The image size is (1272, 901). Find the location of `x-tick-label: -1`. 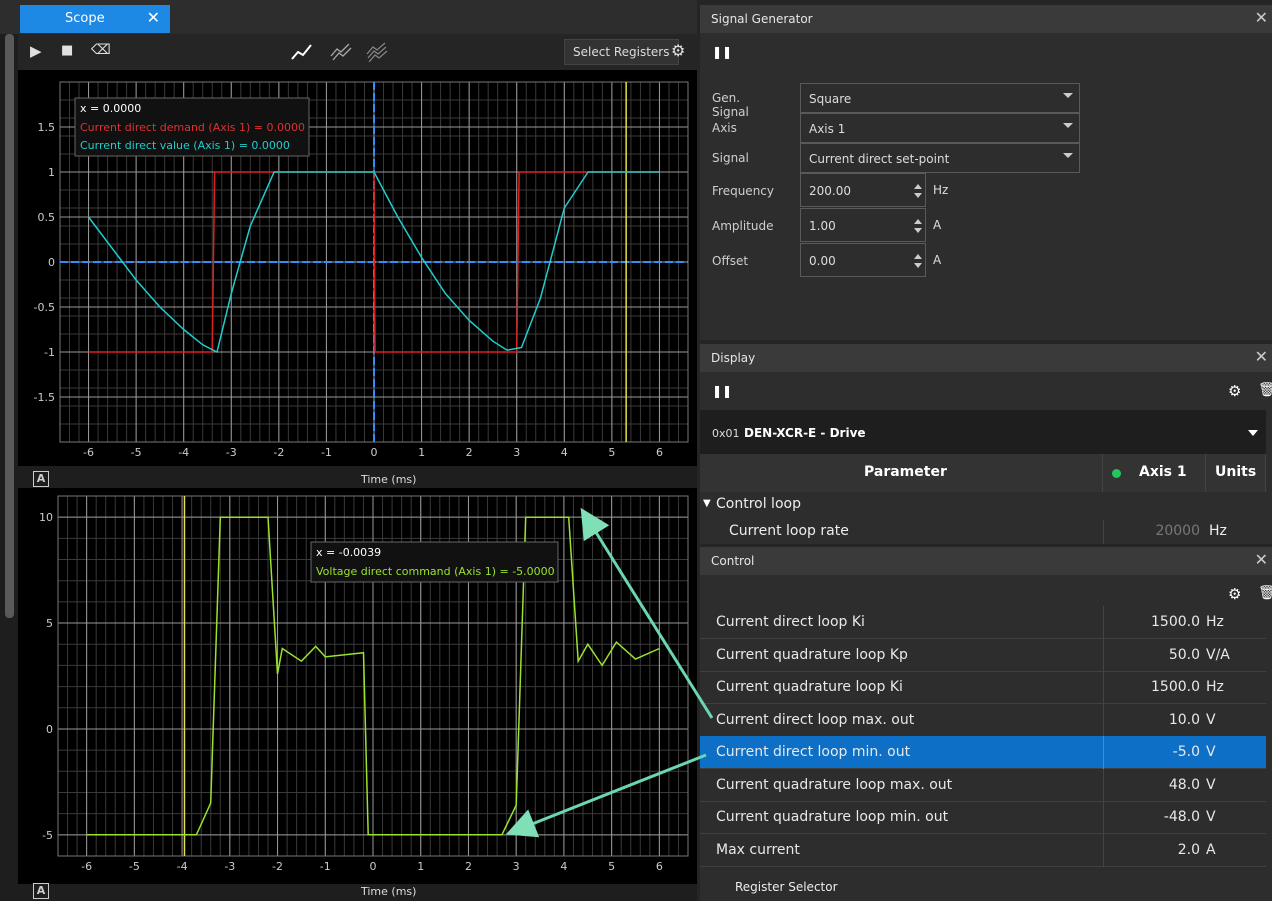

x-tick-label: -1 is located at coordinates (326, 452).